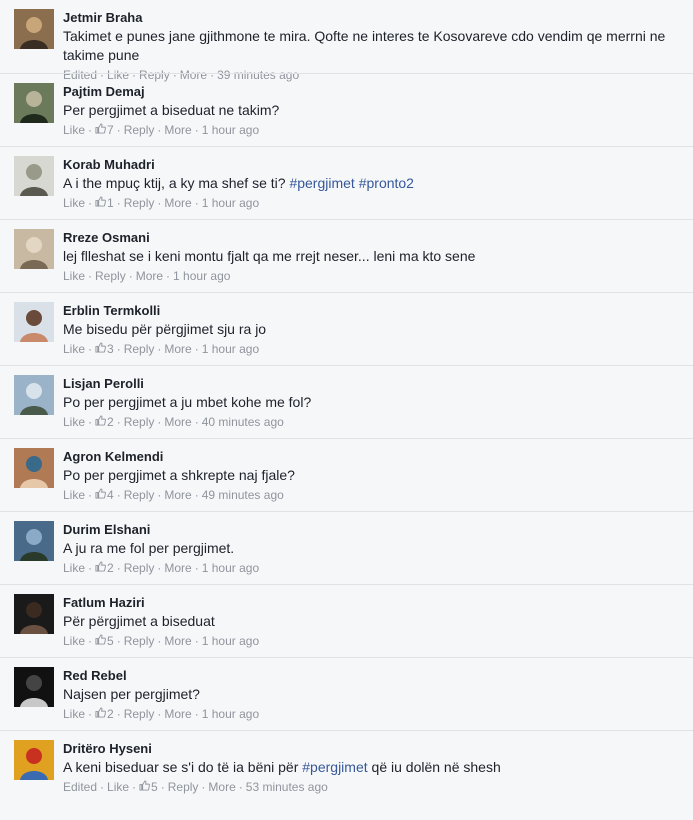 The height and width of the screenshot is (820, 693). What do you see at coordinates (372, 238) in the screenshot?
I see `commenter-name: Rreze Osmani` at bounding box center [372, 238].